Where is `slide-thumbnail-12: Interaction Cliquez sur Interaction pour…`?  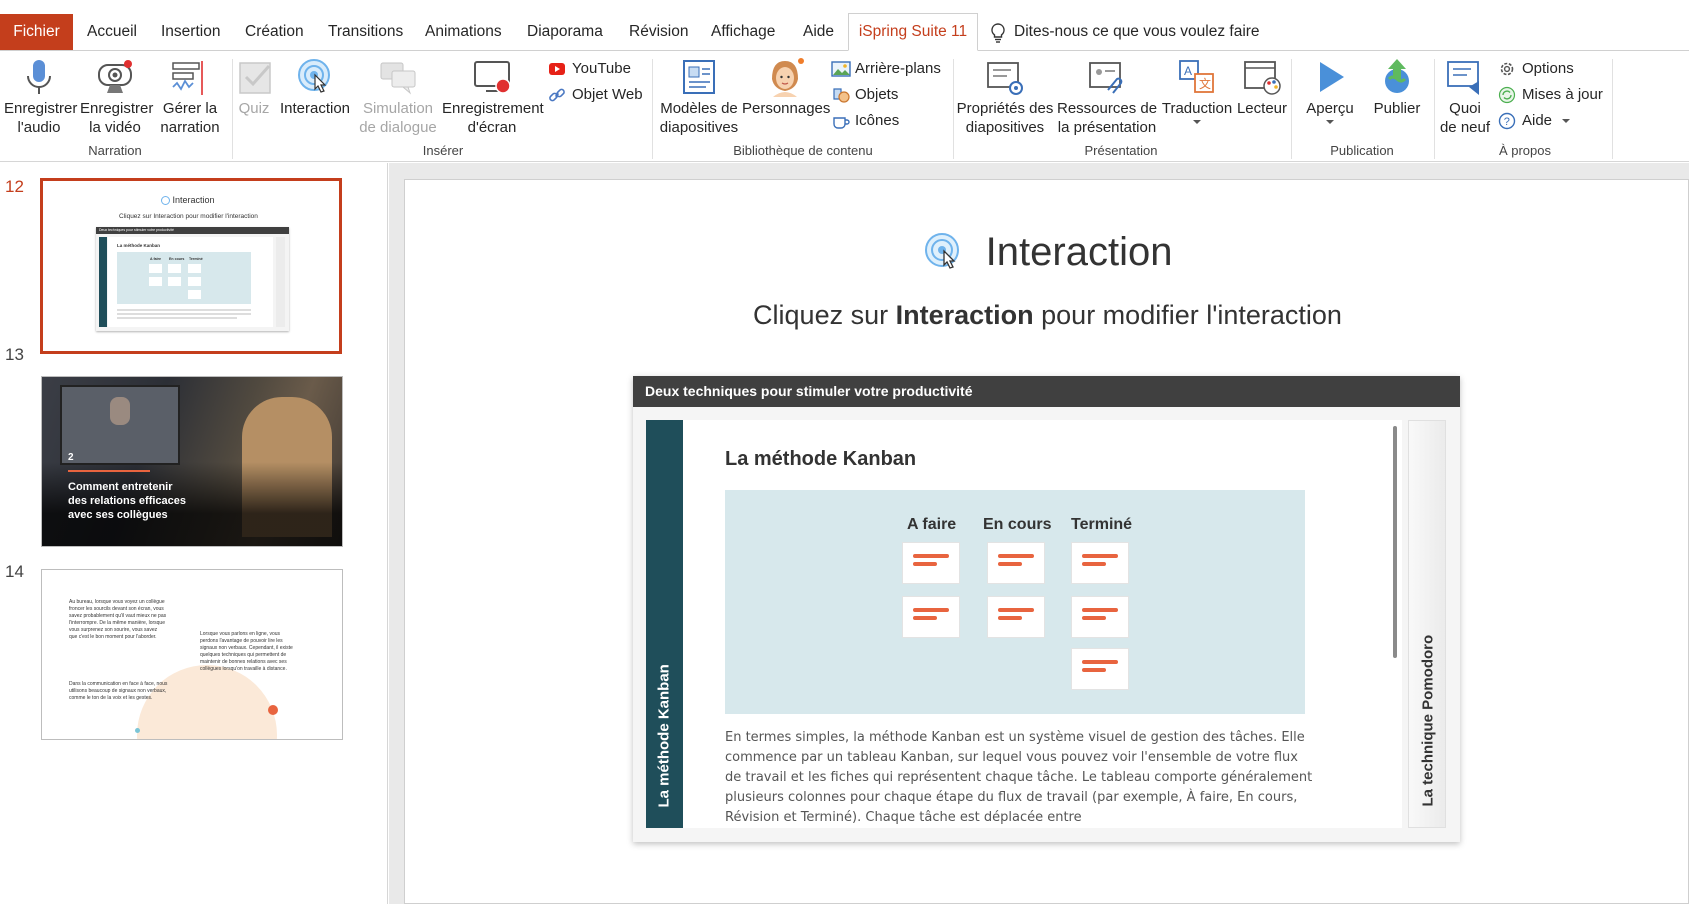
slide-thumbnail-12: Interaction Cliquez sur Interaction pour… is located at coordinates (191, 266).